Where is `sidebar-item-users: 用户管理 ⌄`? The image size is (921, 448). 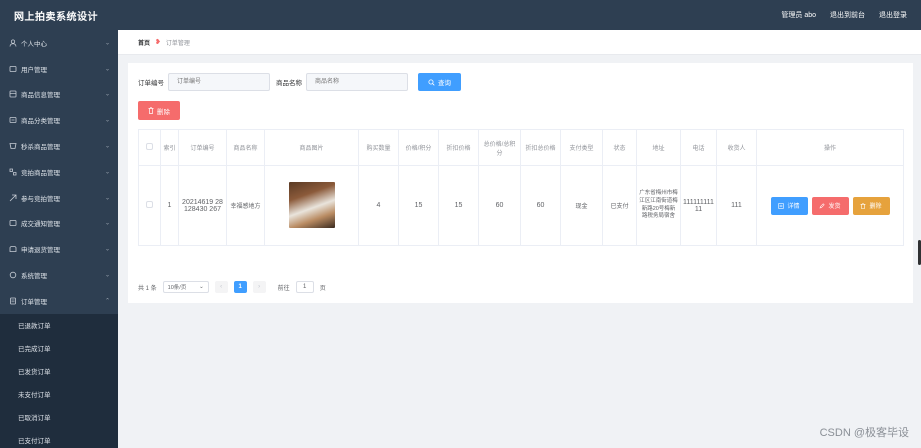
sidebar-item-users: 用户管理 ⌄ is located at coordinates (59, 69).